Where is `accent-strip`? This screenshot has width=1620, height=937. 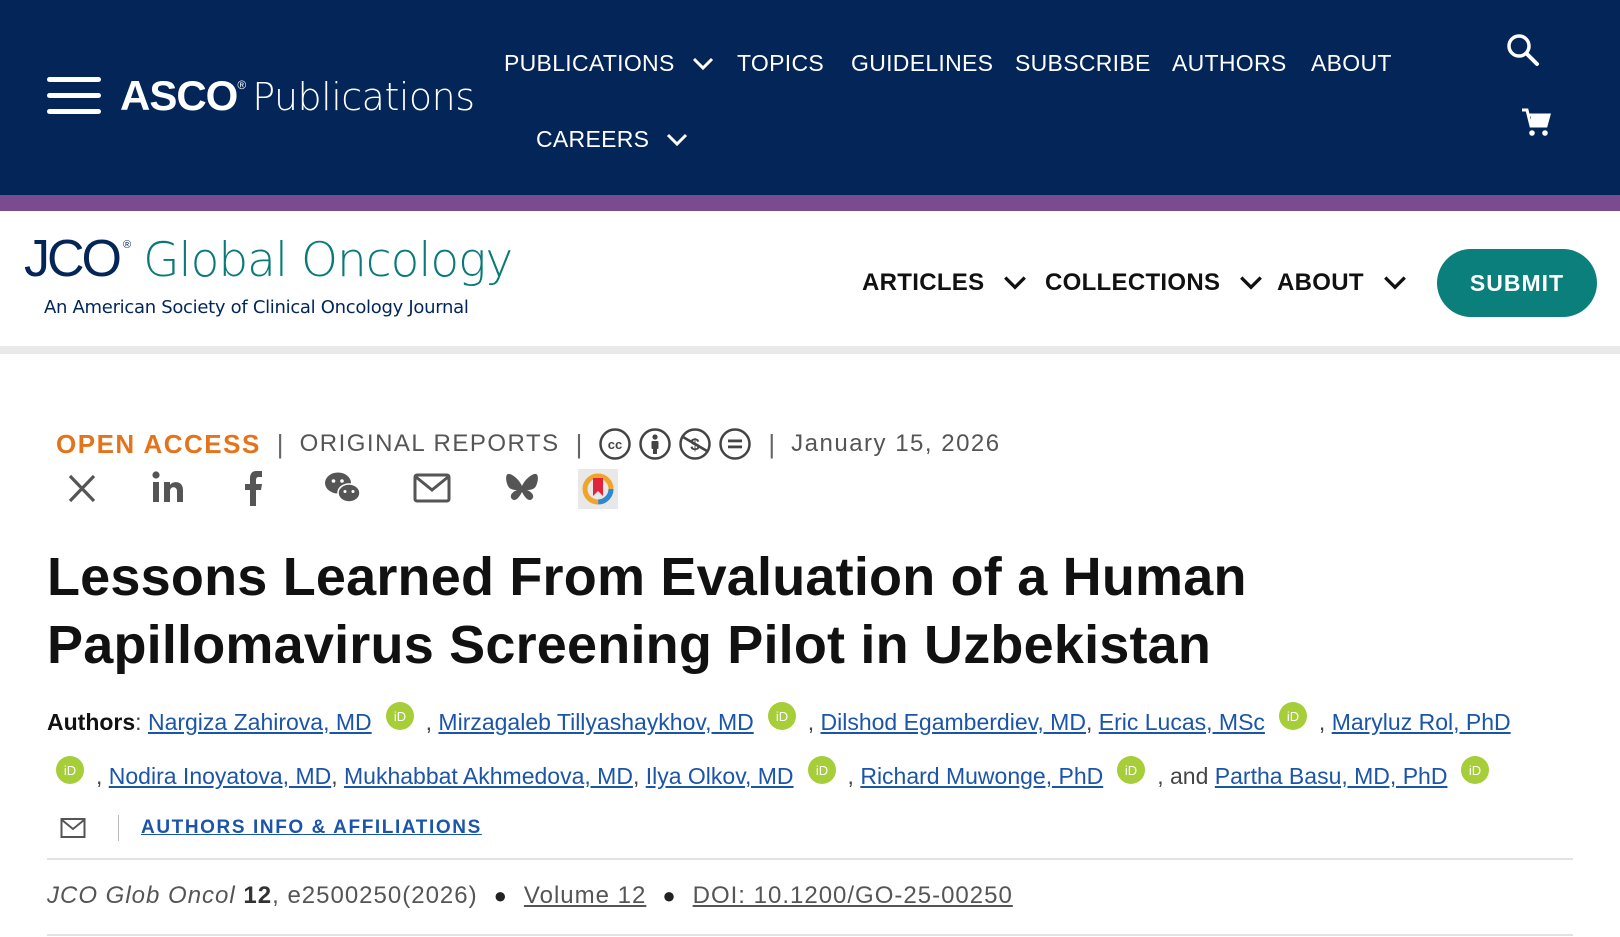
accent-strip is located at coordinates (810, 203).